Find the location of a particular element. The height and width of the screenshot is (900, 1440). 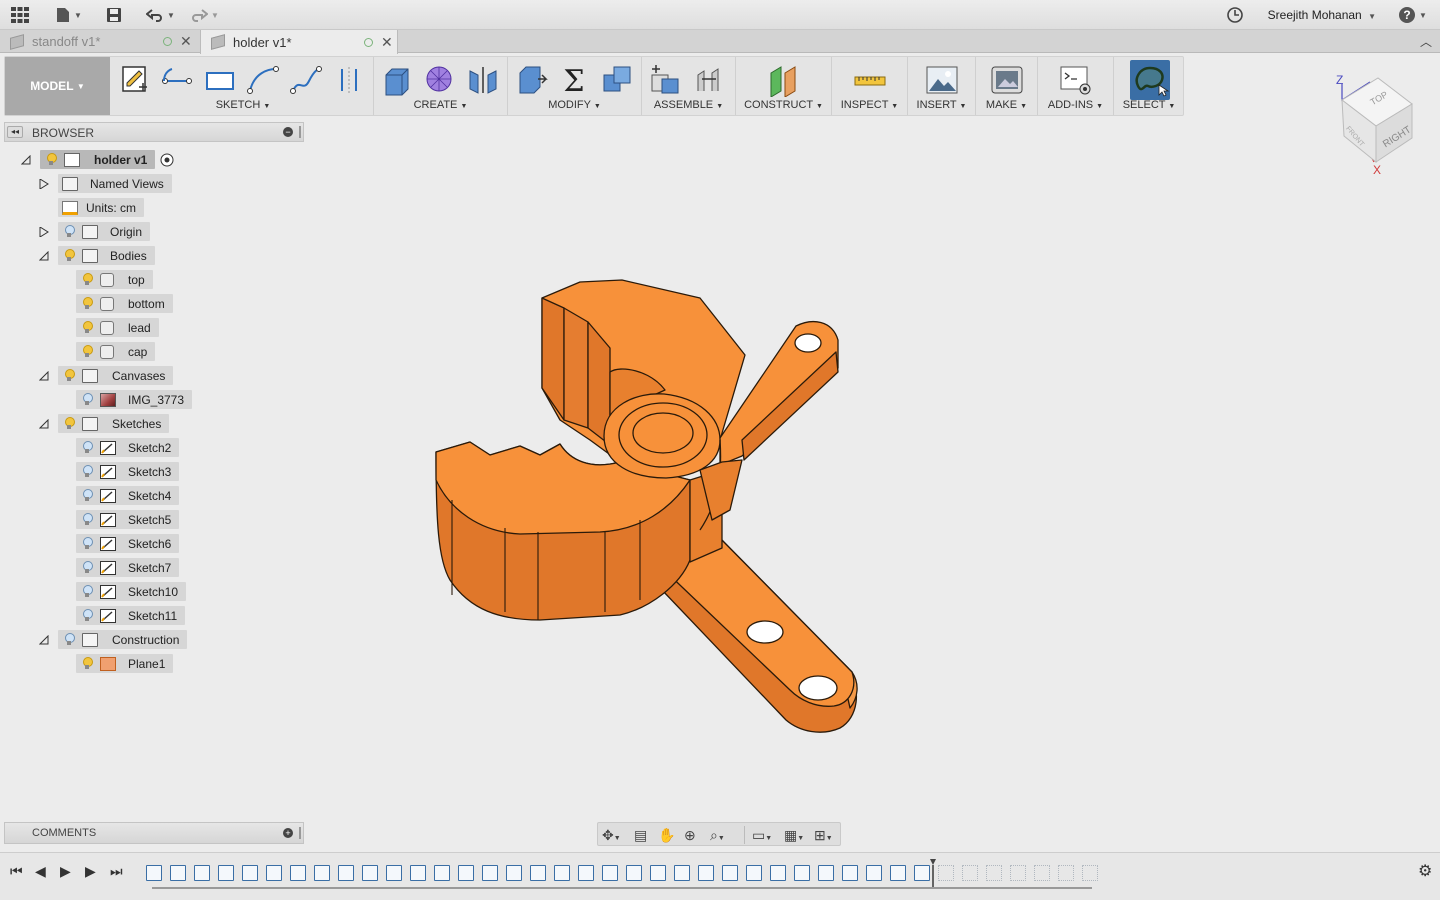

combine-icon is located at coordinates (617, 80).